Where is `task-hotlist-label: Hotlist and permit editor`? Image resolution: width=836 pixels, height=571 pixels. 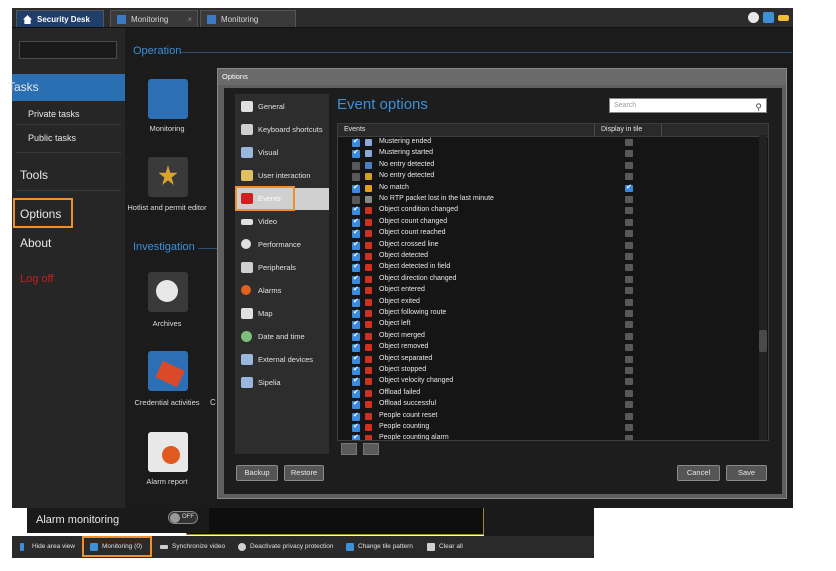 task-hotlist-label: Hotlist and permit editor is located at coordinates (167, 207).